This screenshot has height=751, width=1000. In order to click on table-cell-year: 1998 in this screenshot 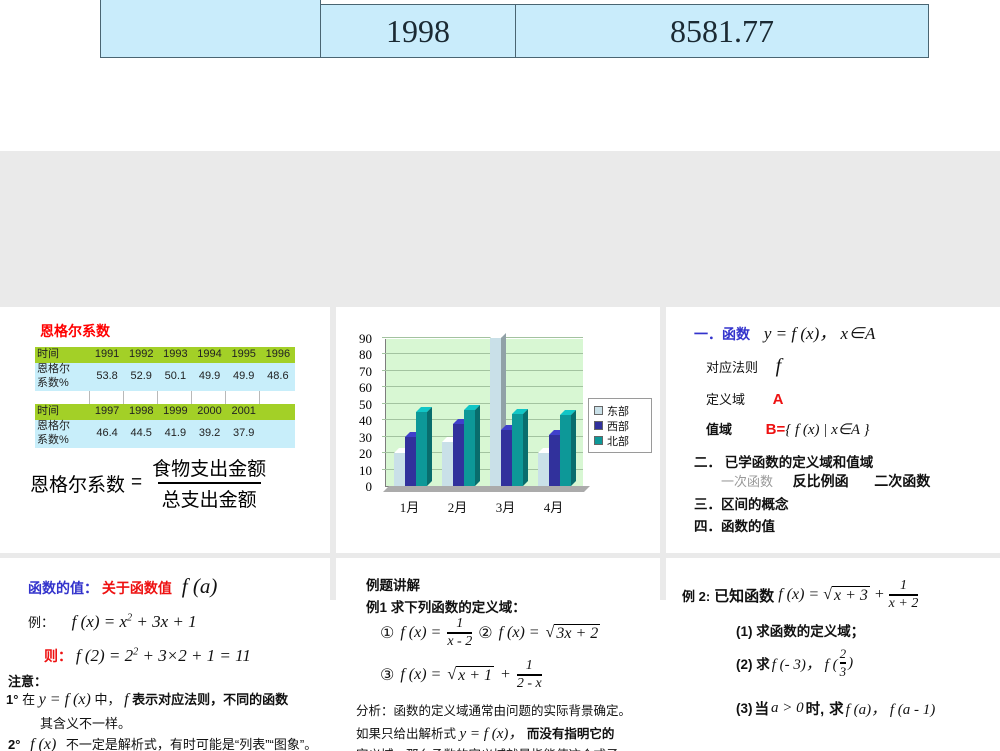, I will do `click(418, 31)`.